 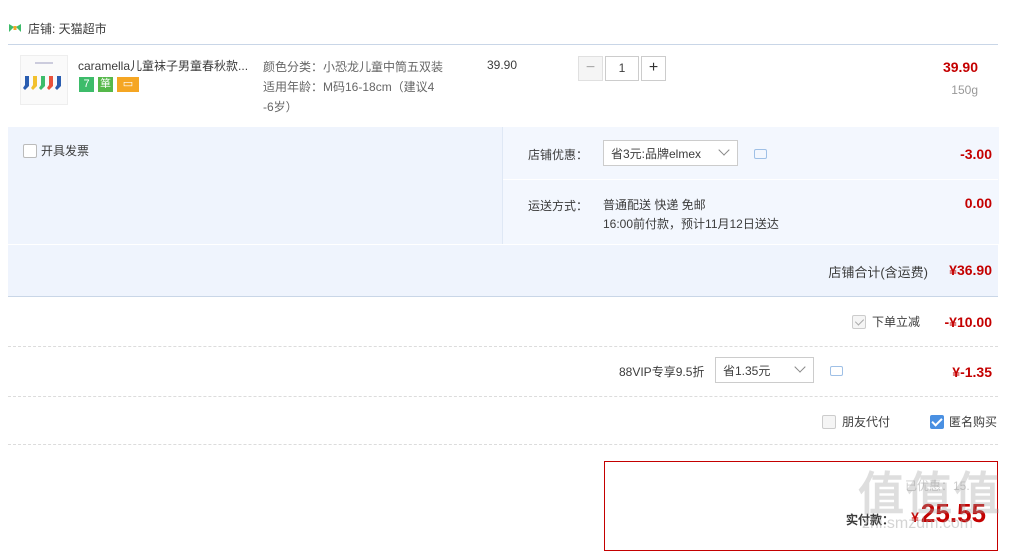 What do you see at coordinates (105, 84) in the screenshot?
I see `guarantee-badge: 箪` at bounding box center [105, 84].